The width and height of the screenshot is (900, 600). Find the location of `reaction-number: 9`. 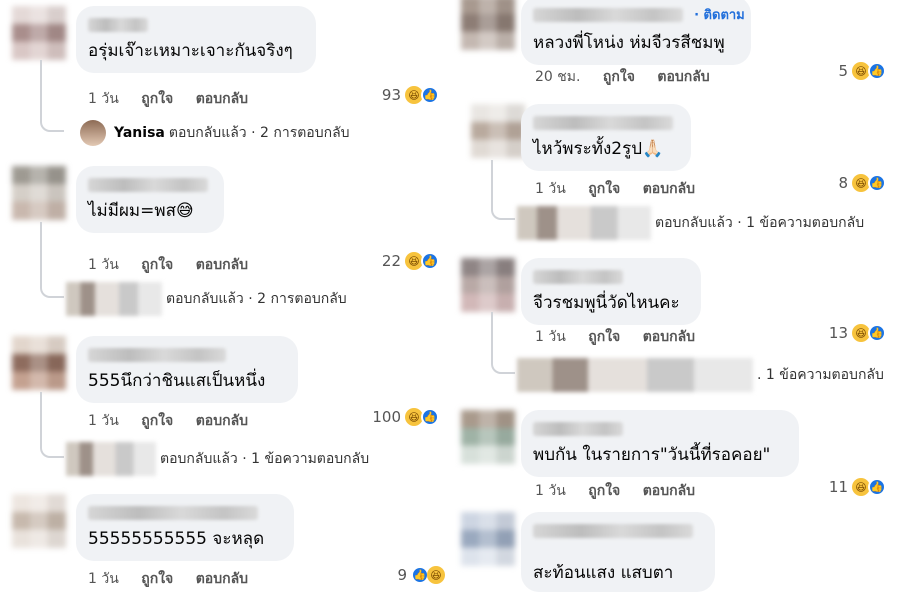

reaction-number: 9 is located at coordinates (402, 575).